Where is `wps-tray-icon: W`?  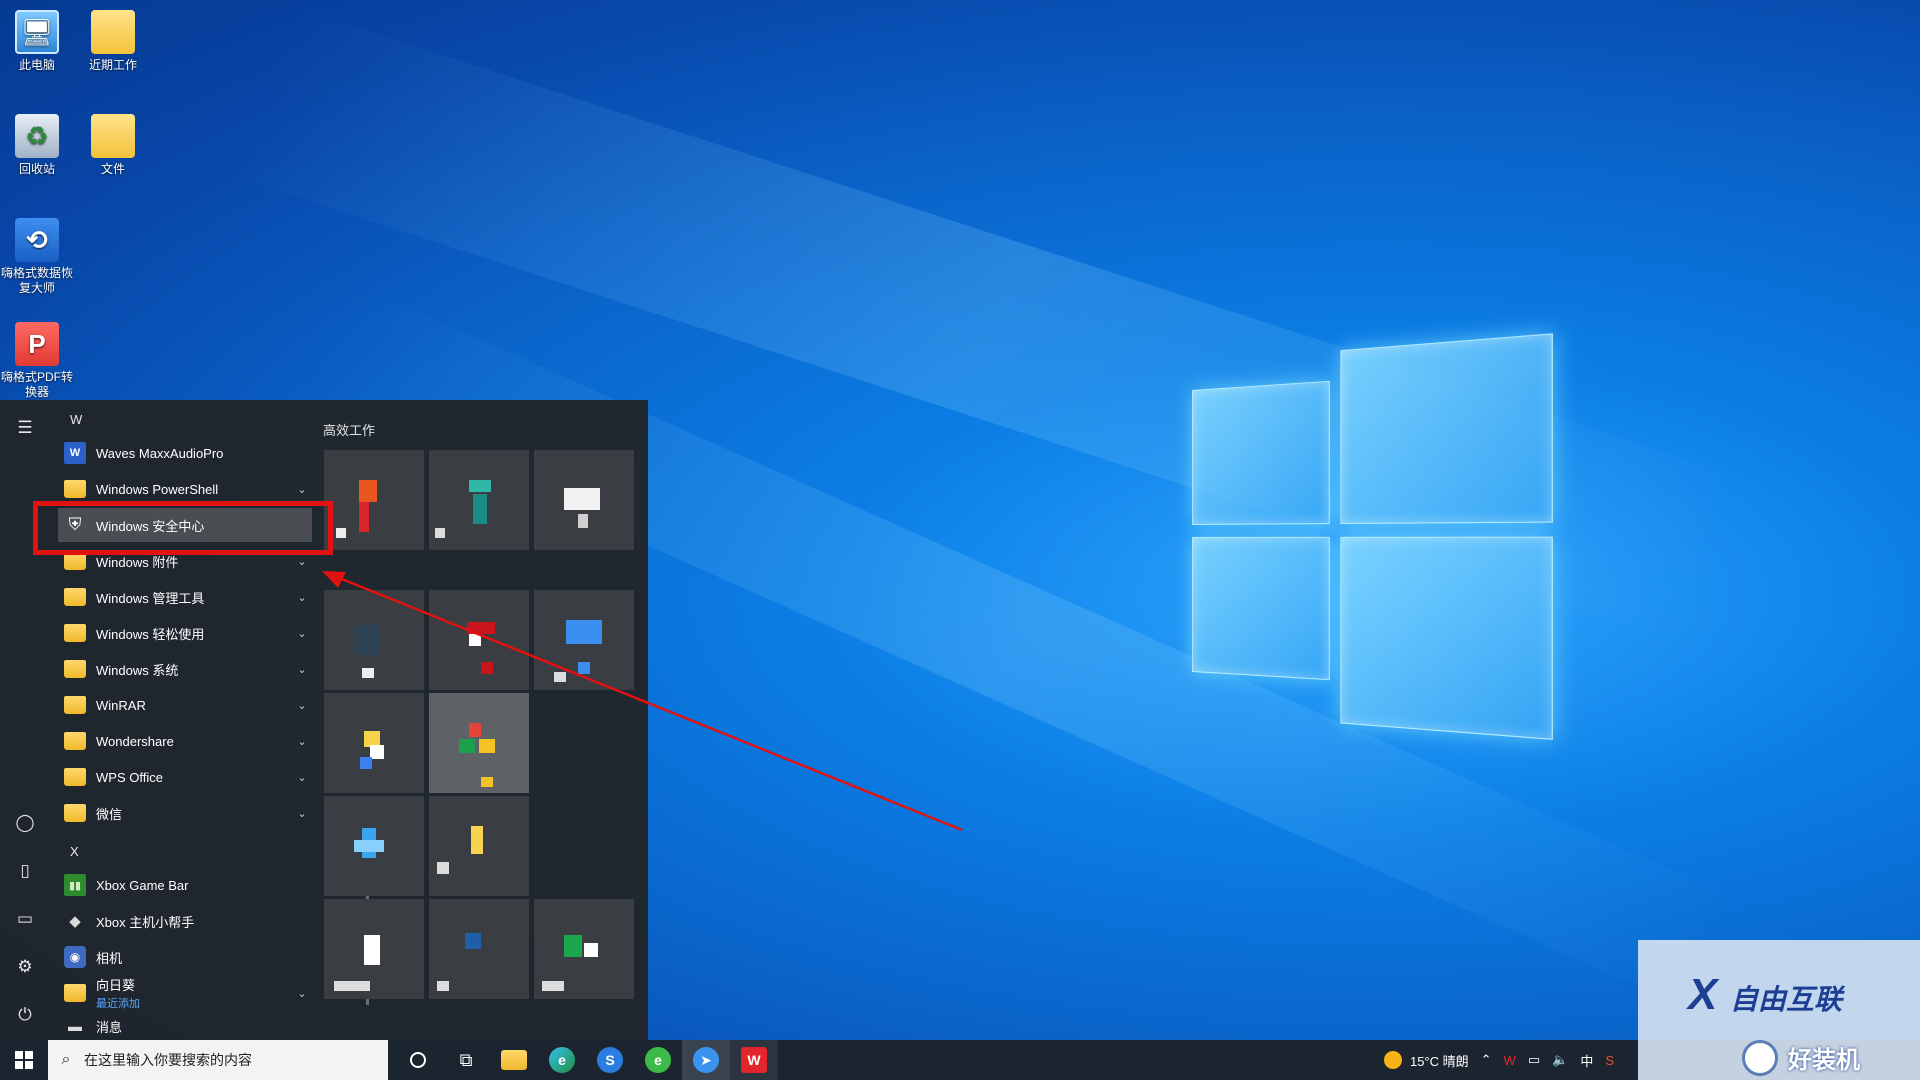
wps-tray-icon: W is located at coordinates (1510, 1060).